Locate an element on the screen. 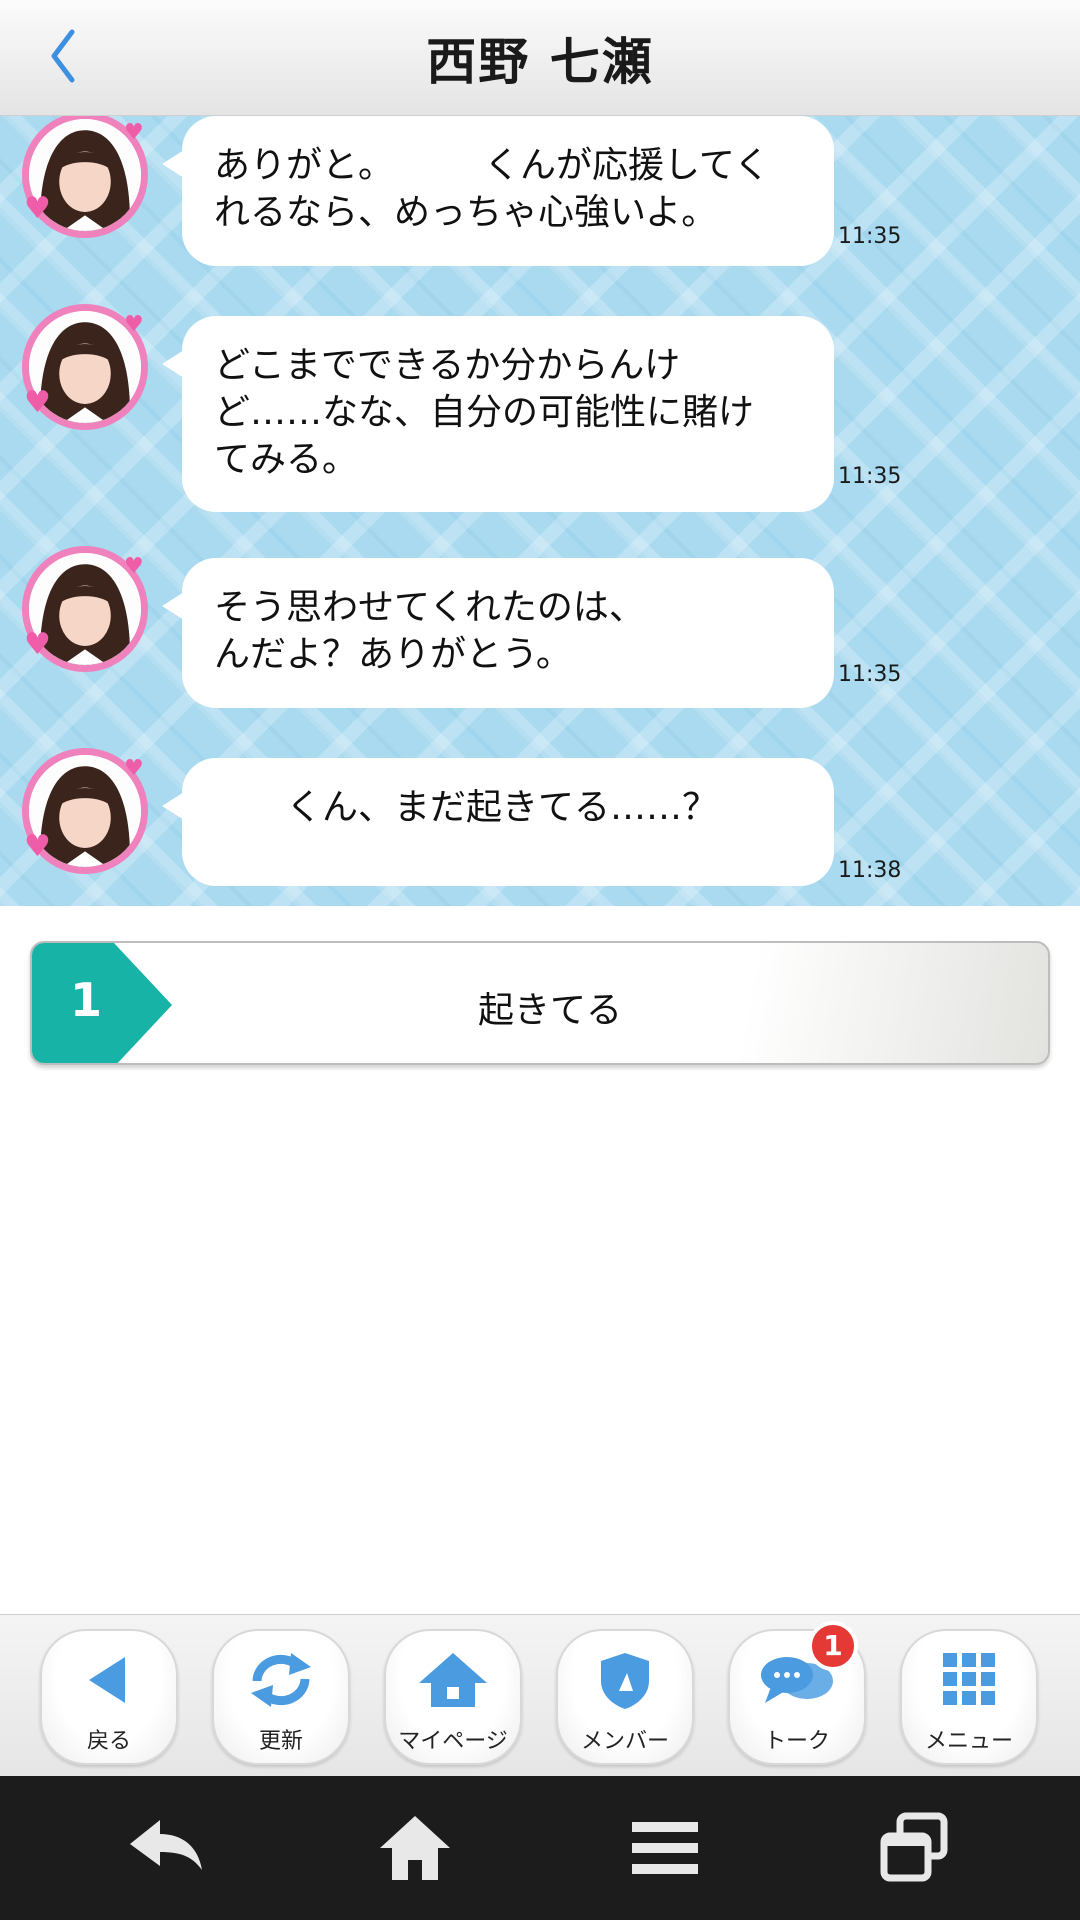 The height and width of the screenshot is (1920, 1080). shield-icon is located at coordinates (625, 1682).